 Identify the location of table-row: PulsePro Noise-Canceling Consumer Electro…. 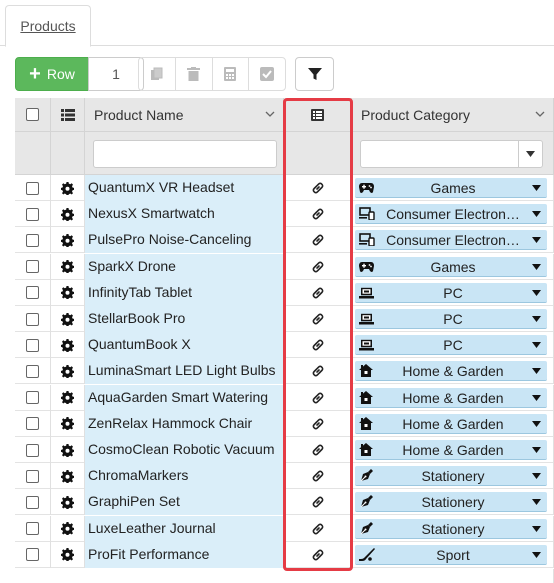
(284, 240).